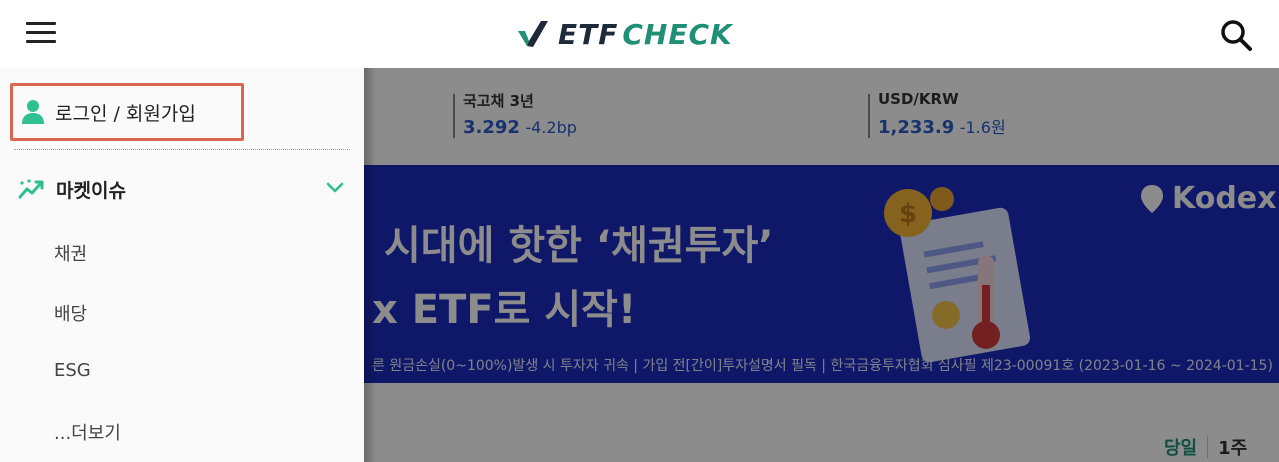 This screenshot has height=462, width=1279. What do you see at coordinates (533, 34) in the screenshot?
I see `logo-check-icon` at bounding box center [533, 34].